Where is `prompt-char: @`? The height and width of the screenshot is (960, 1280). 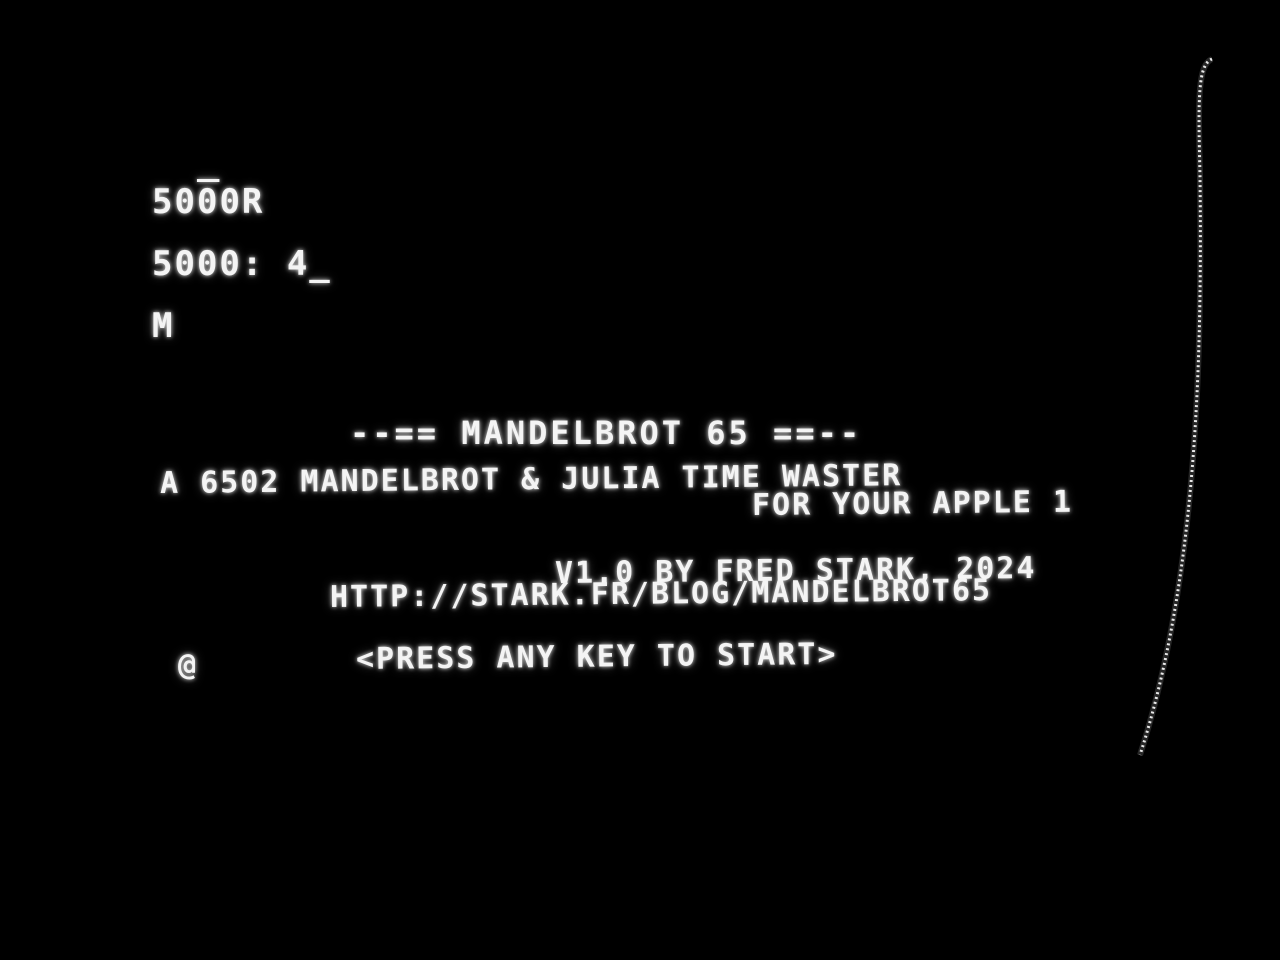 prompt-char: @ is located at coordinates (188, 665).